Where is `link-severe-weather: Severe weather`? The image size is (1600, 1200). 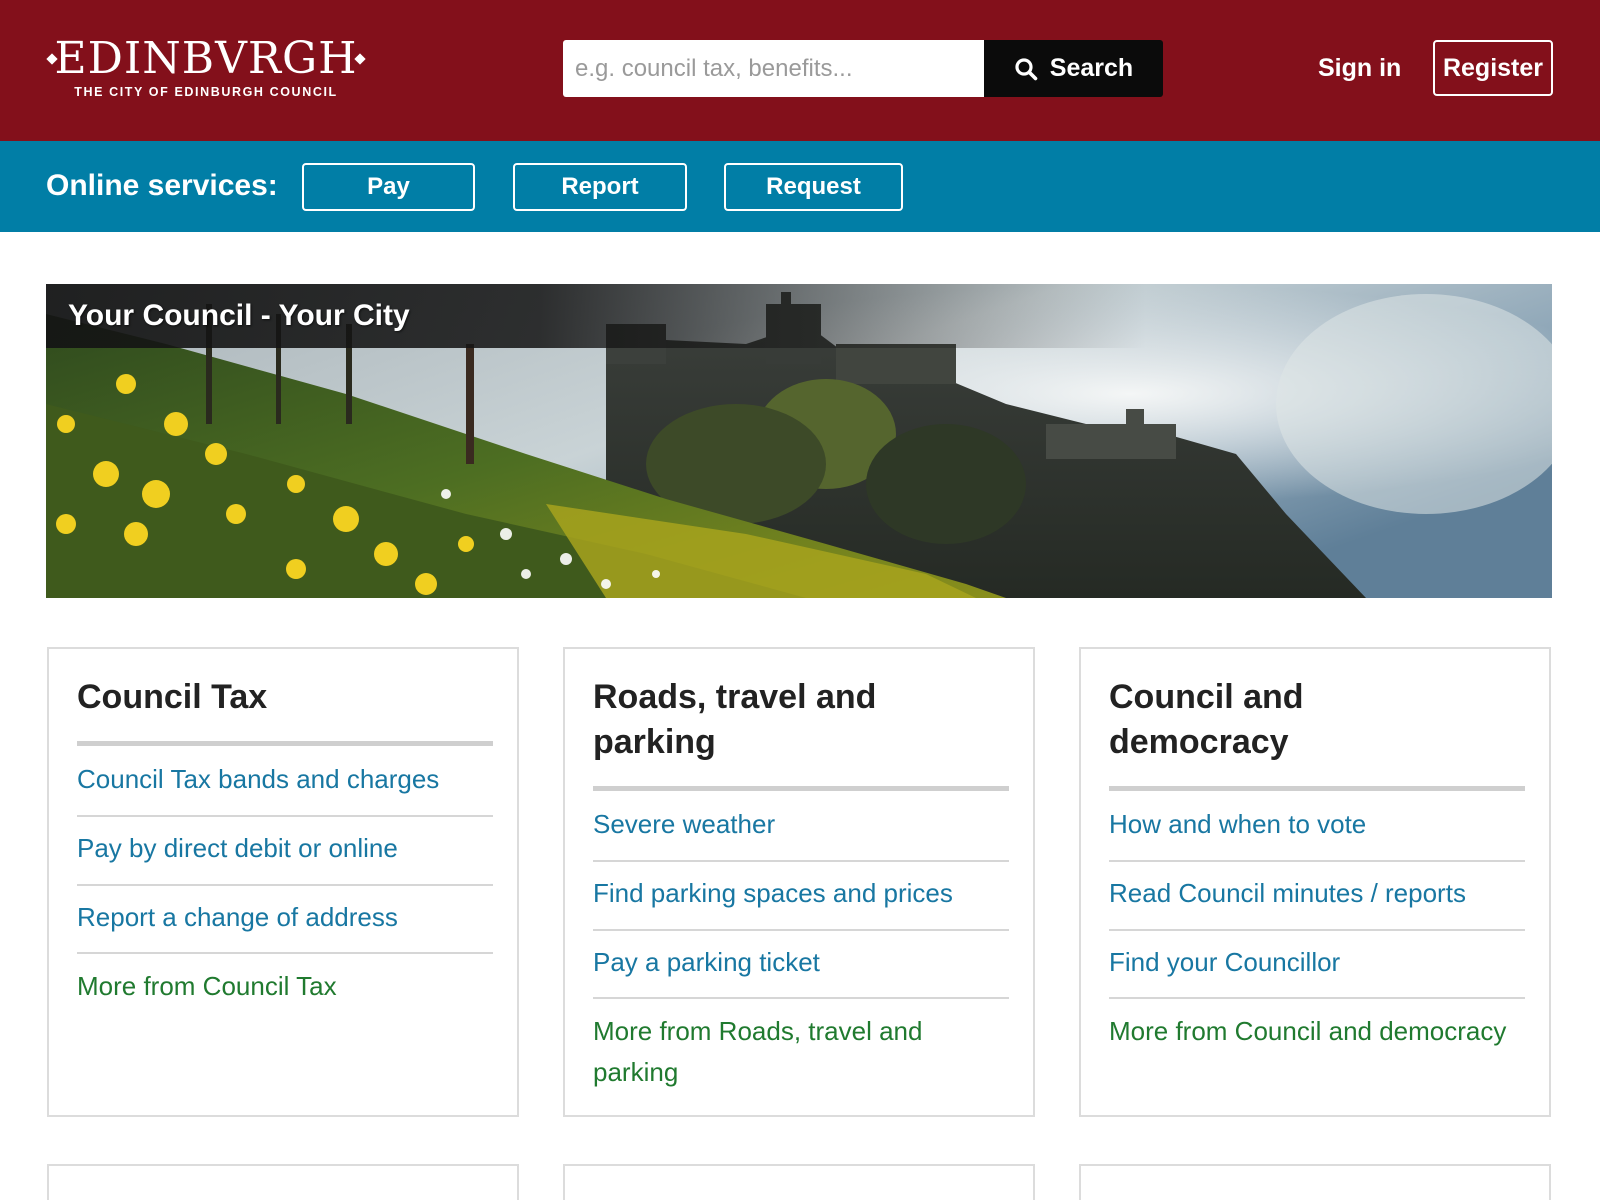
link-severe-weather: Severe weather is located at coordinates (801, 824).